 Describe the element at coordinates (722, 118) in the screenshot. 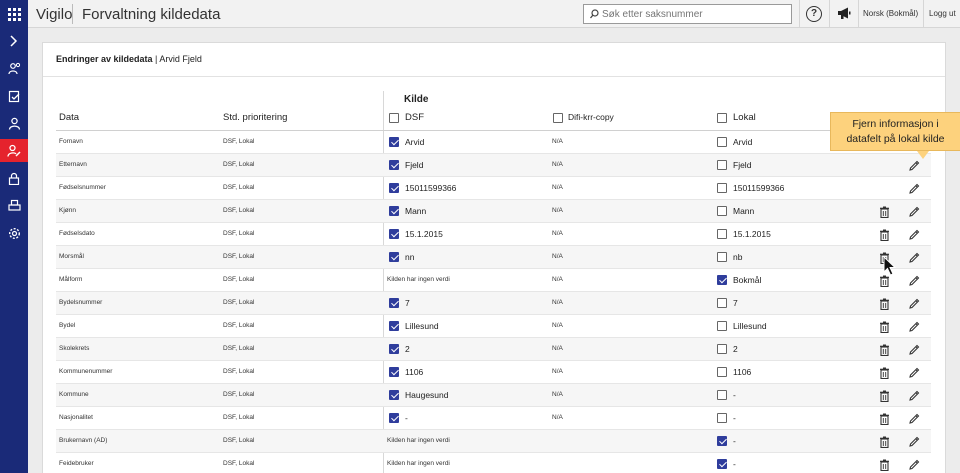

I see `select-all-lokal-checkbox` at that location.